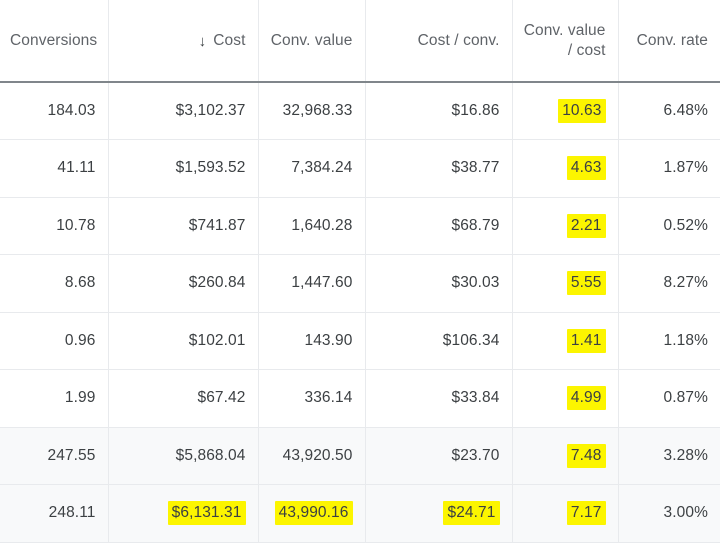  I want to click on cell-cost_per_conv: $33.84, so click(439, 398).